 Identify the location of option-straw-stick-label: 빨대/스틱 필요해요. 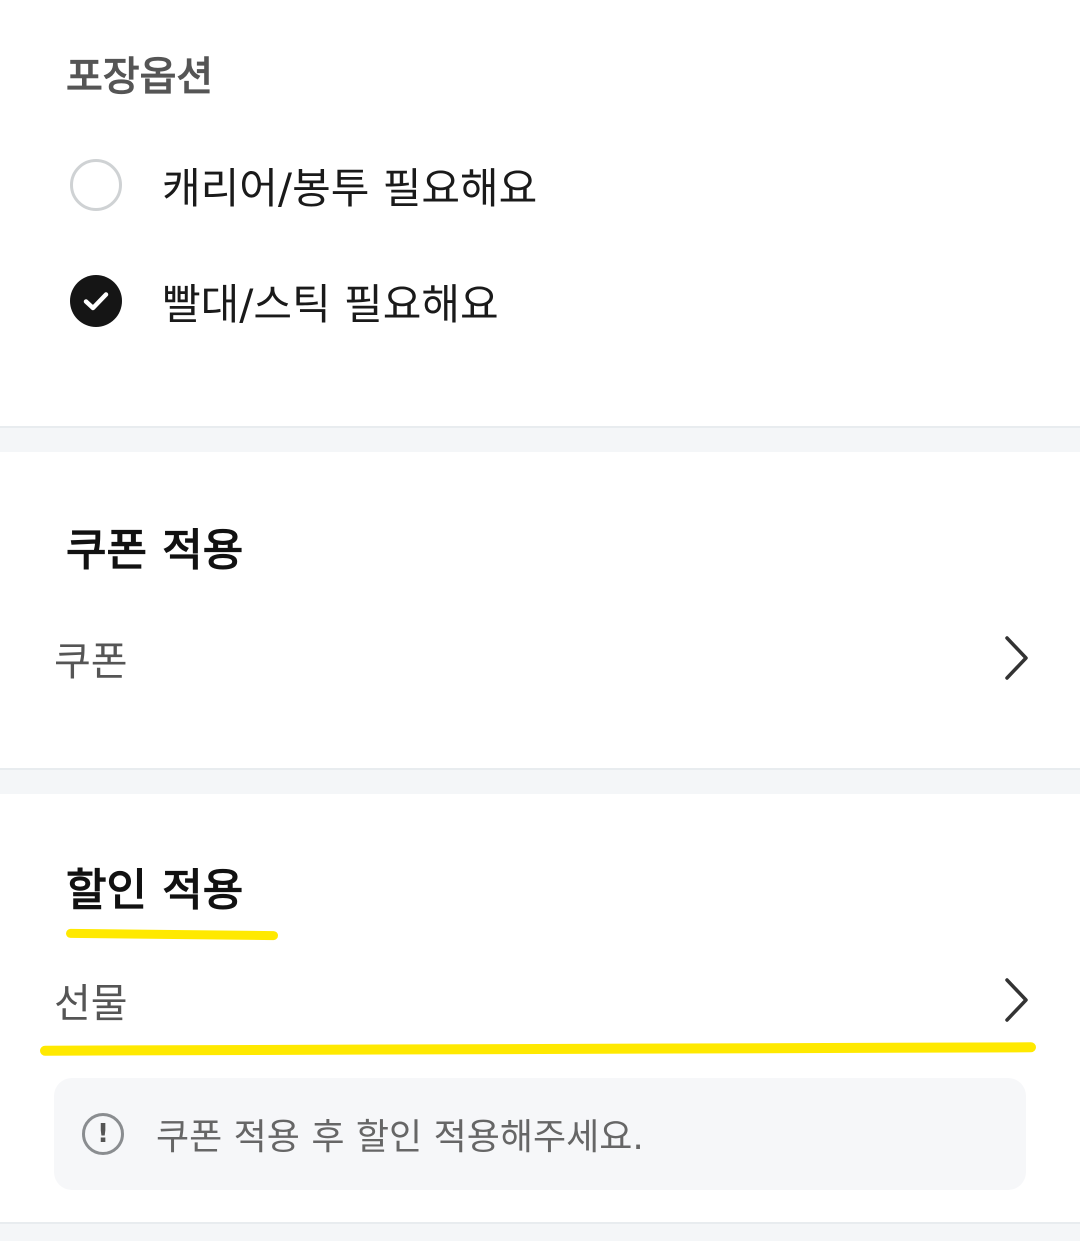
(330, 304).